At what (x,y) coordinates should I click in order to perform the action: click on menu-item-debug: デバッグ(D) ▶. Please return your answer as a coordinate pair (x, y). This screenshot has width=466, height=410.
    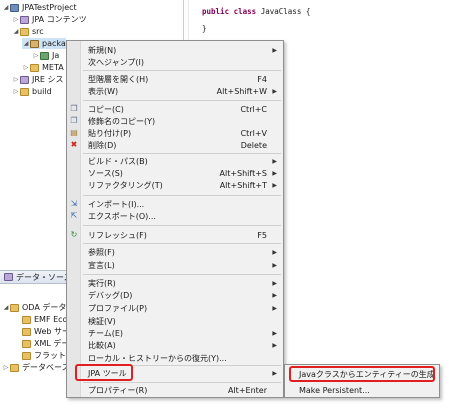
    Looking at the image, I should click on (175, 295).